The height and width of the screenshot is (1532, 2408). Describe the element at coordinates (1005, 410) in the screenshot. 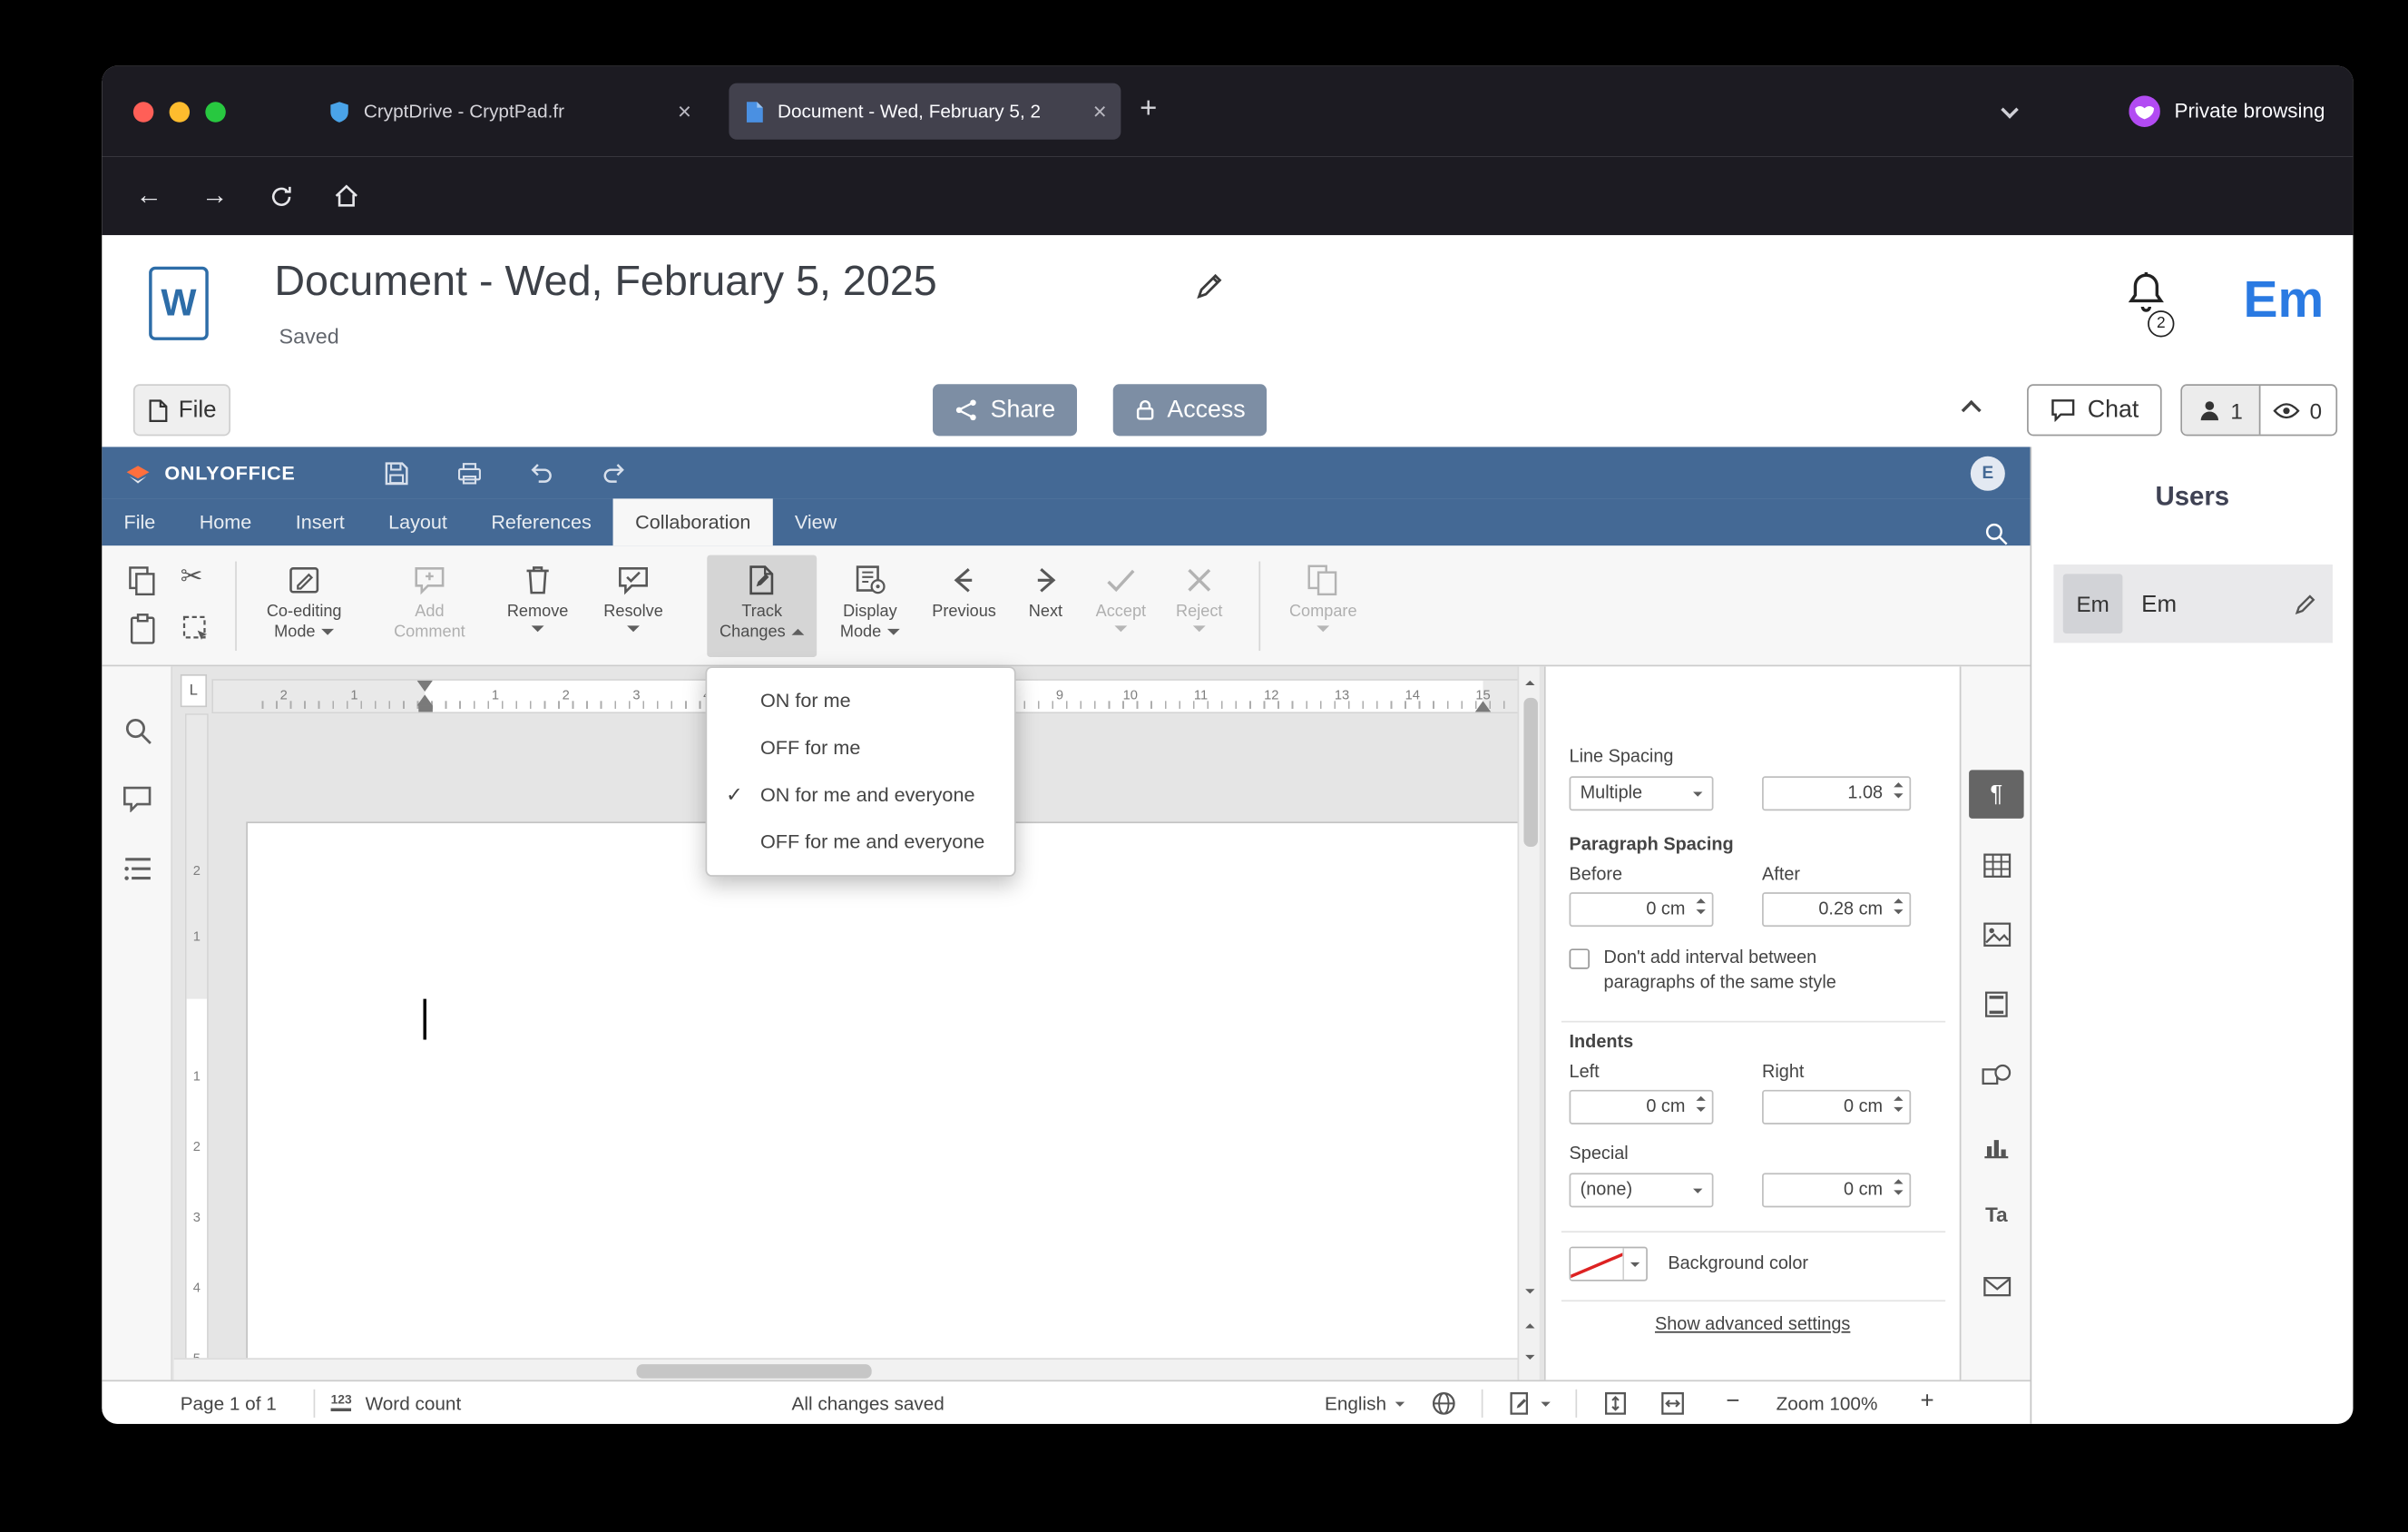

I see `share-button: Share` at that location.